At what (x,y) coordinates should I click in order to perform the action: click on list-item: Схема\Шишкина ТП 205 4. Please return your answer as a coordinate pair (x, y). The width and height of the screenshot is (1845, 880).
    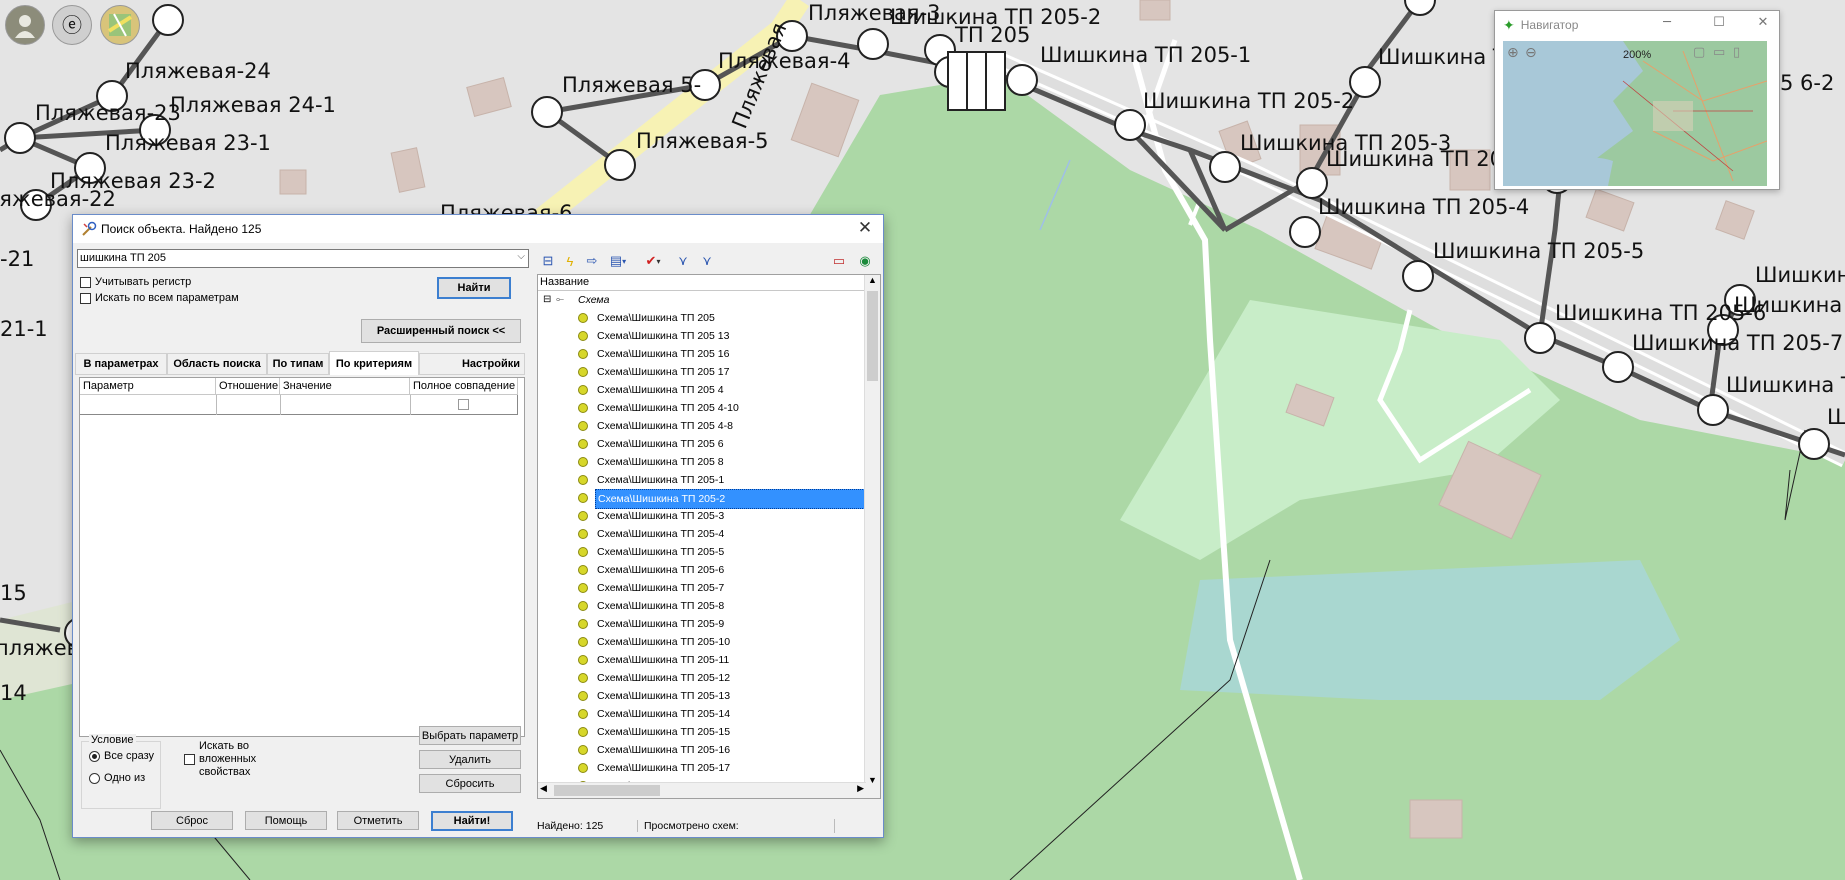
    Looking at the image, I should click on (702, 390).